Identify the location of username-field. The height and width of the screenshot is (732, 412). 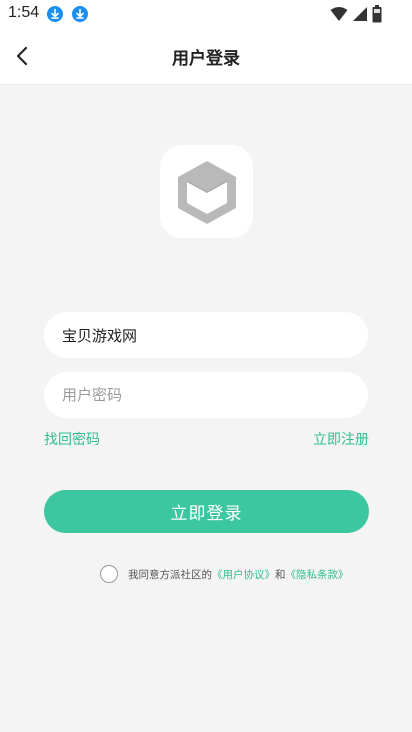
(206, 335).